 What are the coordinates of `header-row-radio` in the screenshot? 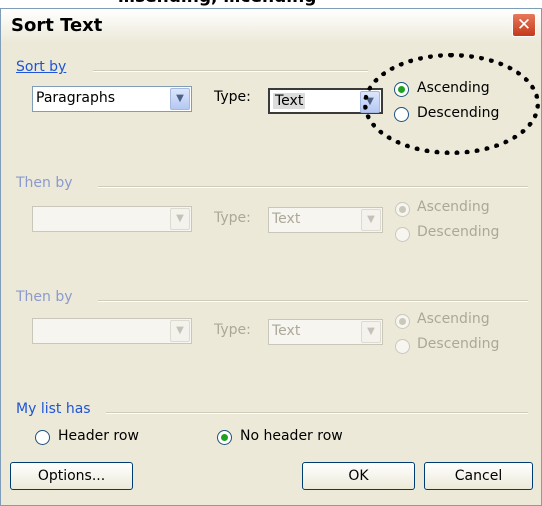 It's located at (42, 437).